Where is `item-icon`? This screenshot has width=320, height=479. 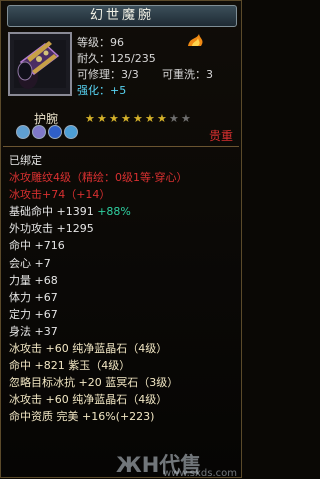 item-icon is located at coordinates (40, 64).